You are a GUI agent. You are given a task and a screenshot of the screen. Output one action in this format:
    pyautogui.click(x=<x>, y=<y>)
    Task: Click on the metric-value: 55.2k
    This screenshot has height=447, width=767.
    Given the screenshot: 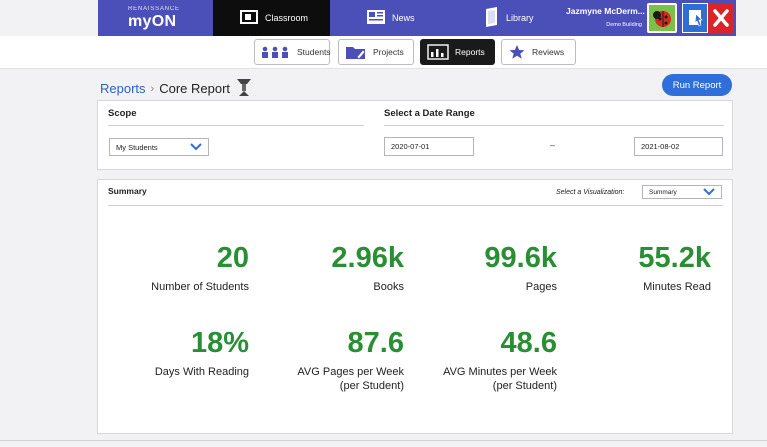 What is the action you would take?
    pyautogui.click(x=674, y=258)
    